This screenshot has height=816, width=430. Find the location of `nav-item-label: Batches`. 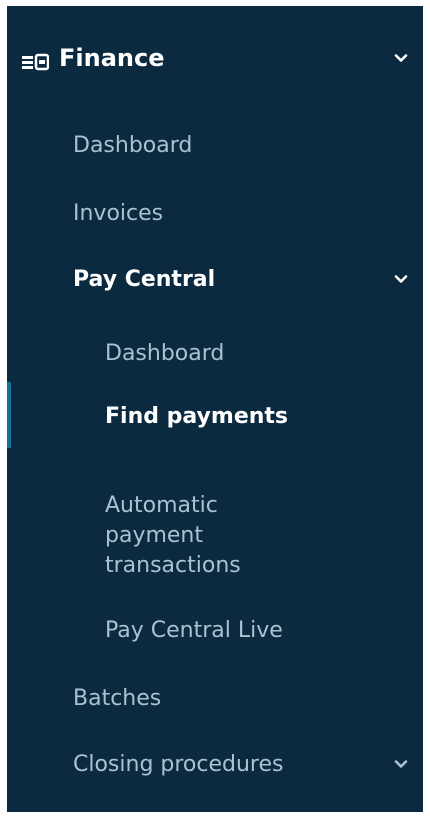

nav-item-label: Batches is located at coordinates (117, 698).